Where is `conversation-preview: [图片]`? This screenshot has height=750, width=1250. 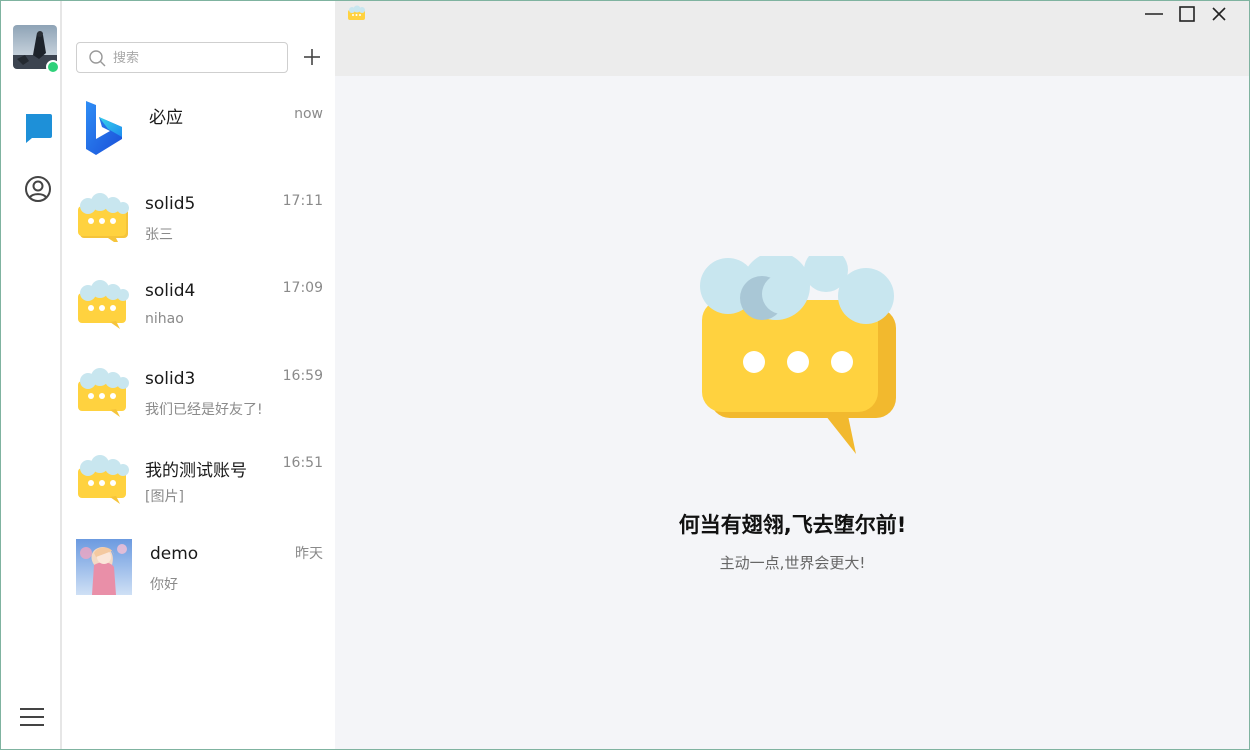 conversation-preview: [图片] is located at coordinates (164, 497).